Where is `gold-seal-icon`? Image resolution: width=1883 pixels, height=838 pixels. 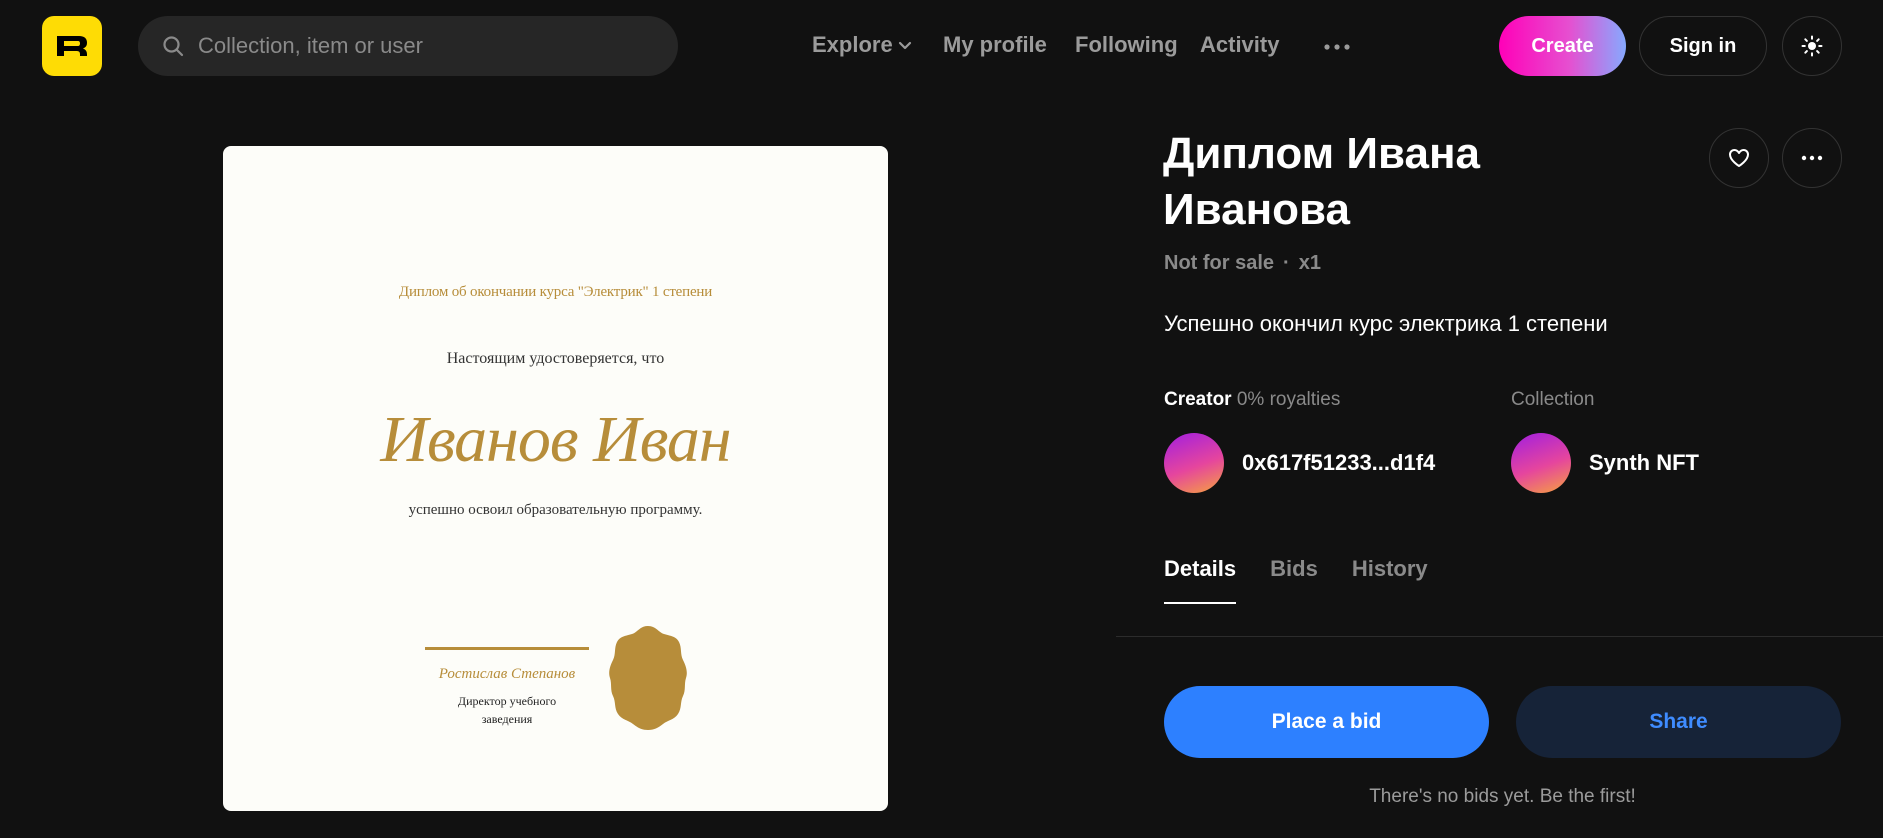 gold-seal-icon is located at coordinates (648, 678).